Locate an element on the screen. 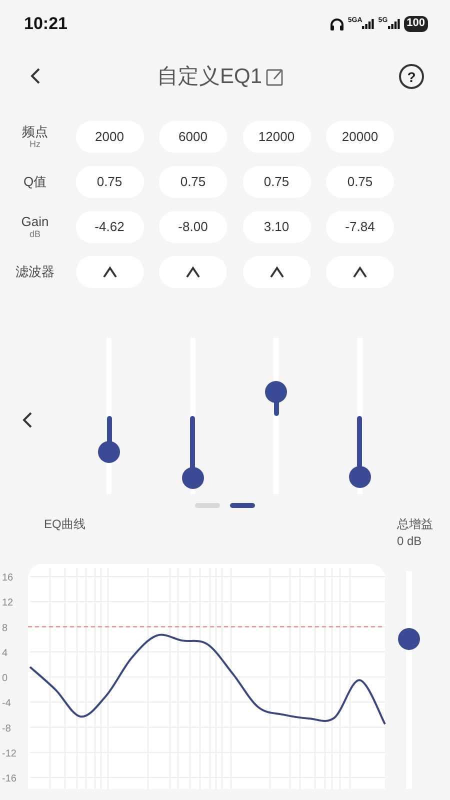 This screenshot has height=800, width=450. battery-indicator: 100 is located at coordinates (416, 24).